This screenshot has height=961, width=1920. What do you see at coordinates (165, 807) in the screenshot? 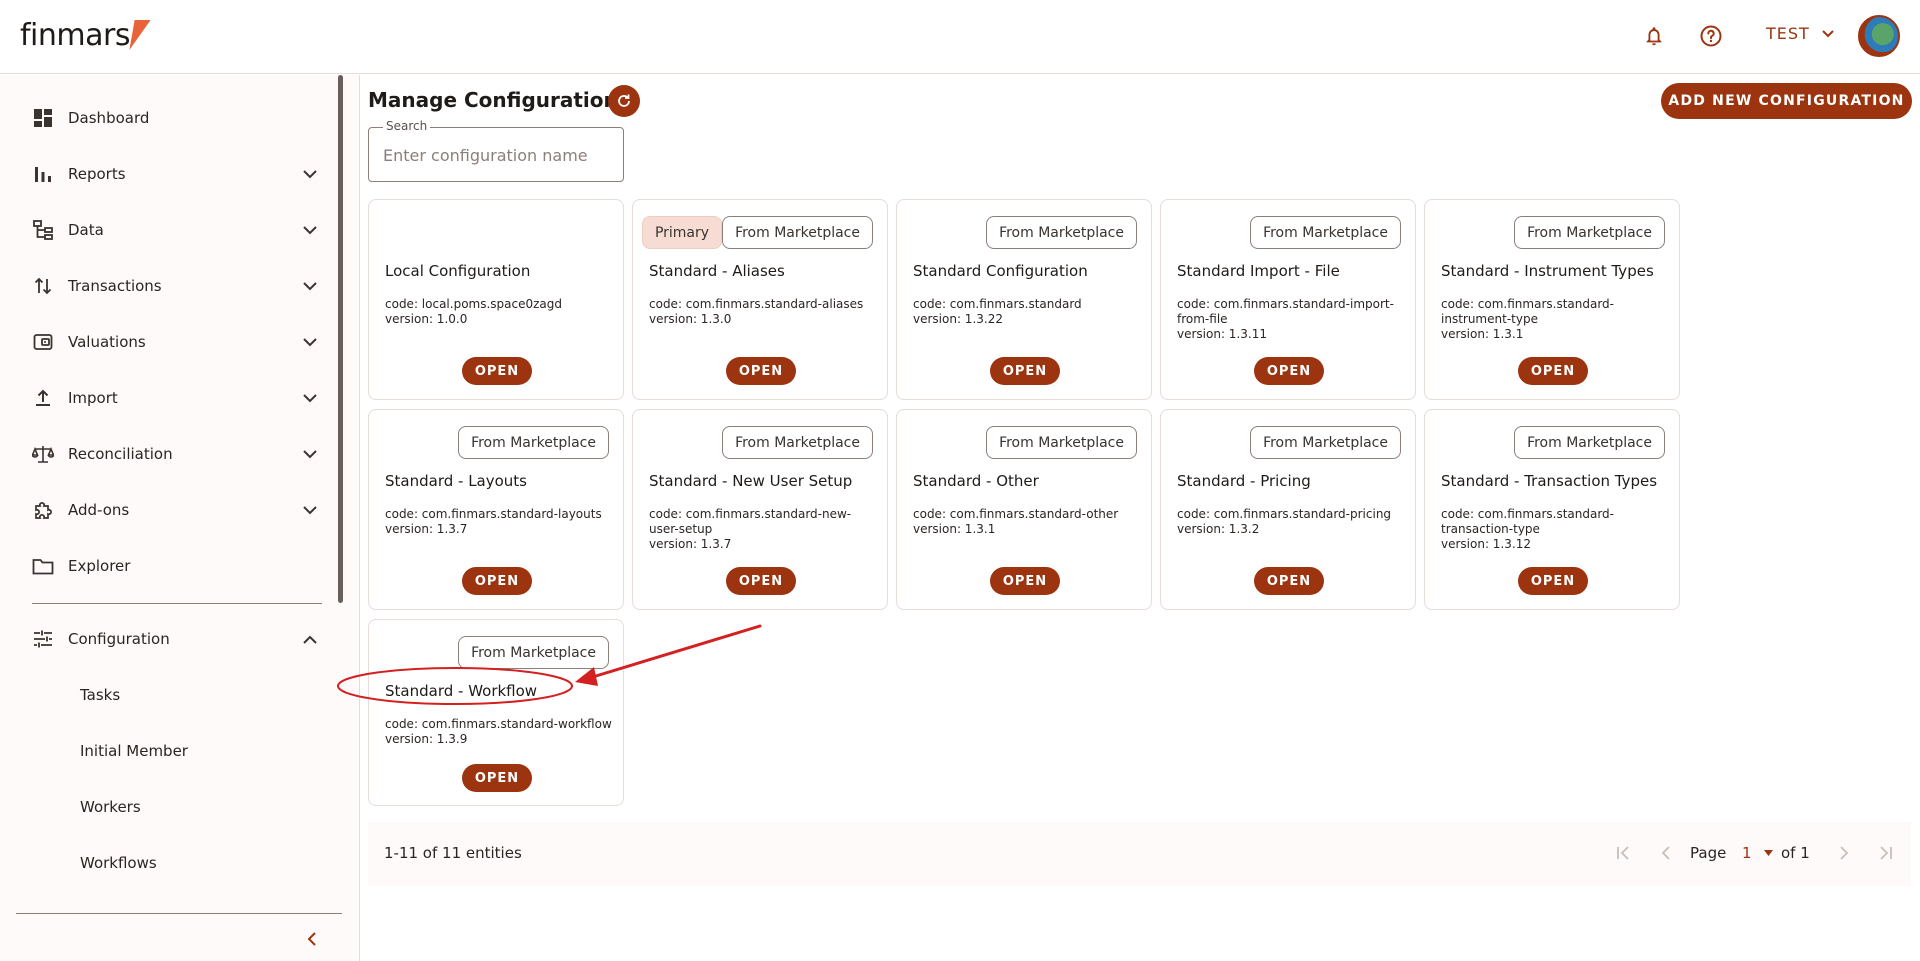
I see `sidebar-subitem-workers: Workers` at bounding box center [165, 807].